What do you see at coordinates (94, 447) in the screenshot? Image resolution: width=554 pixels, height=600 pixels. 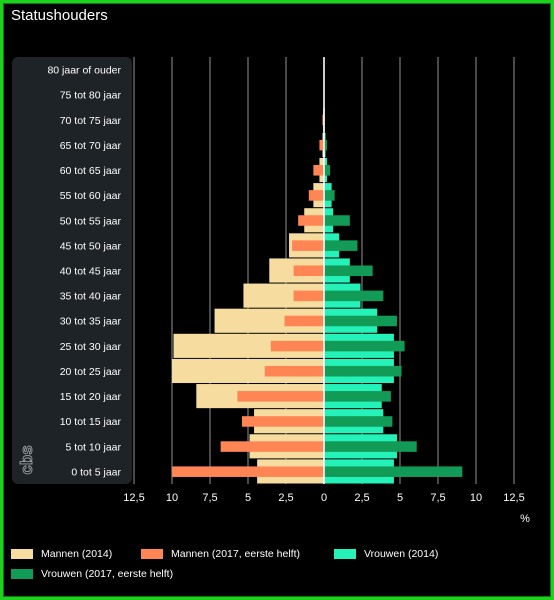 I see `category-label: 5 tot 10 jaar` at bounding box center [94, 447].